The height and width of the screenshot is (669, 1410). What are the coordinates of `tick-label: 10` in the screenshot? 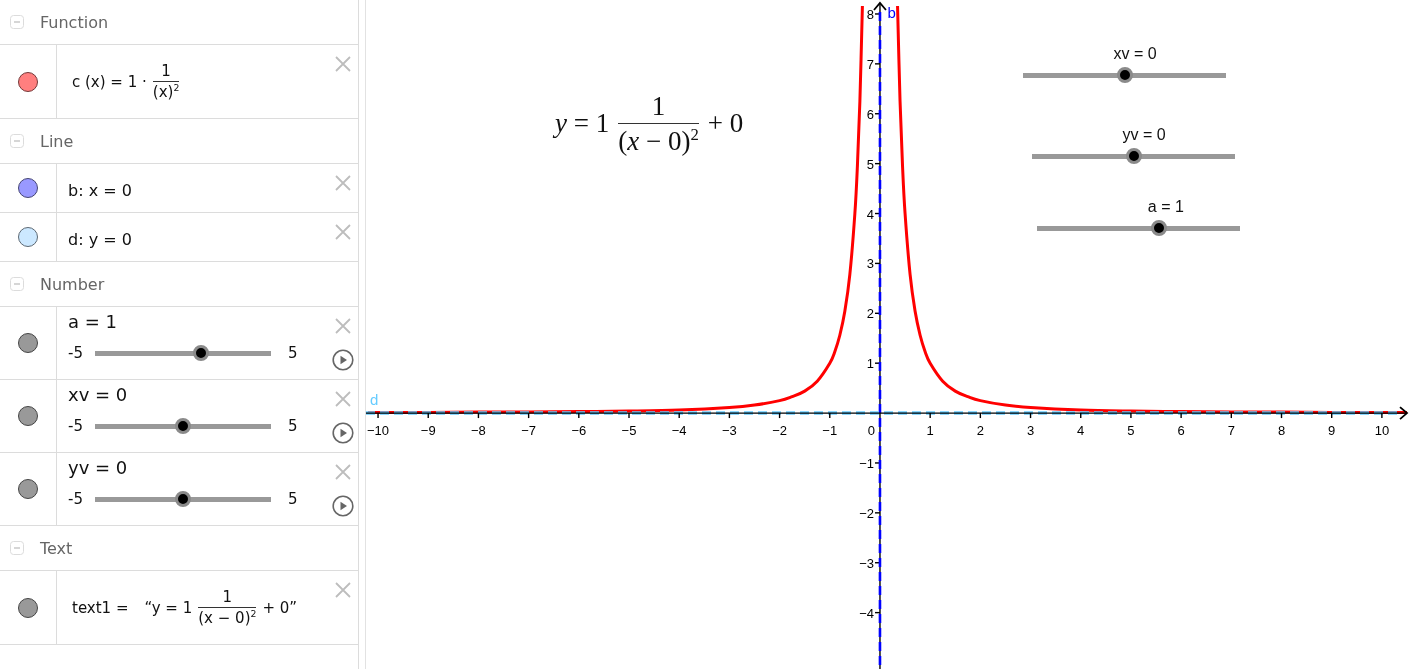 It's located at (1382, 431).